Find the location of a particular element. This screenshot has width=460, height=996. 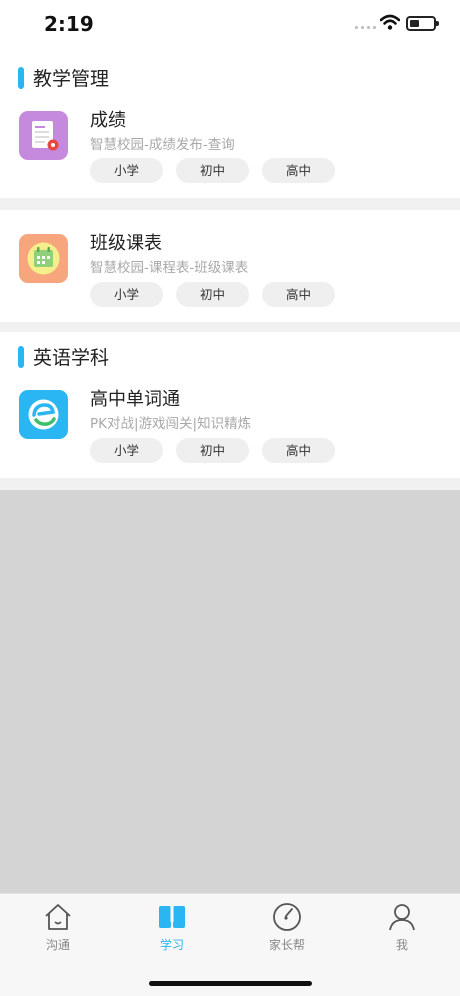

home-indicator is located at coordinates (230, 983).